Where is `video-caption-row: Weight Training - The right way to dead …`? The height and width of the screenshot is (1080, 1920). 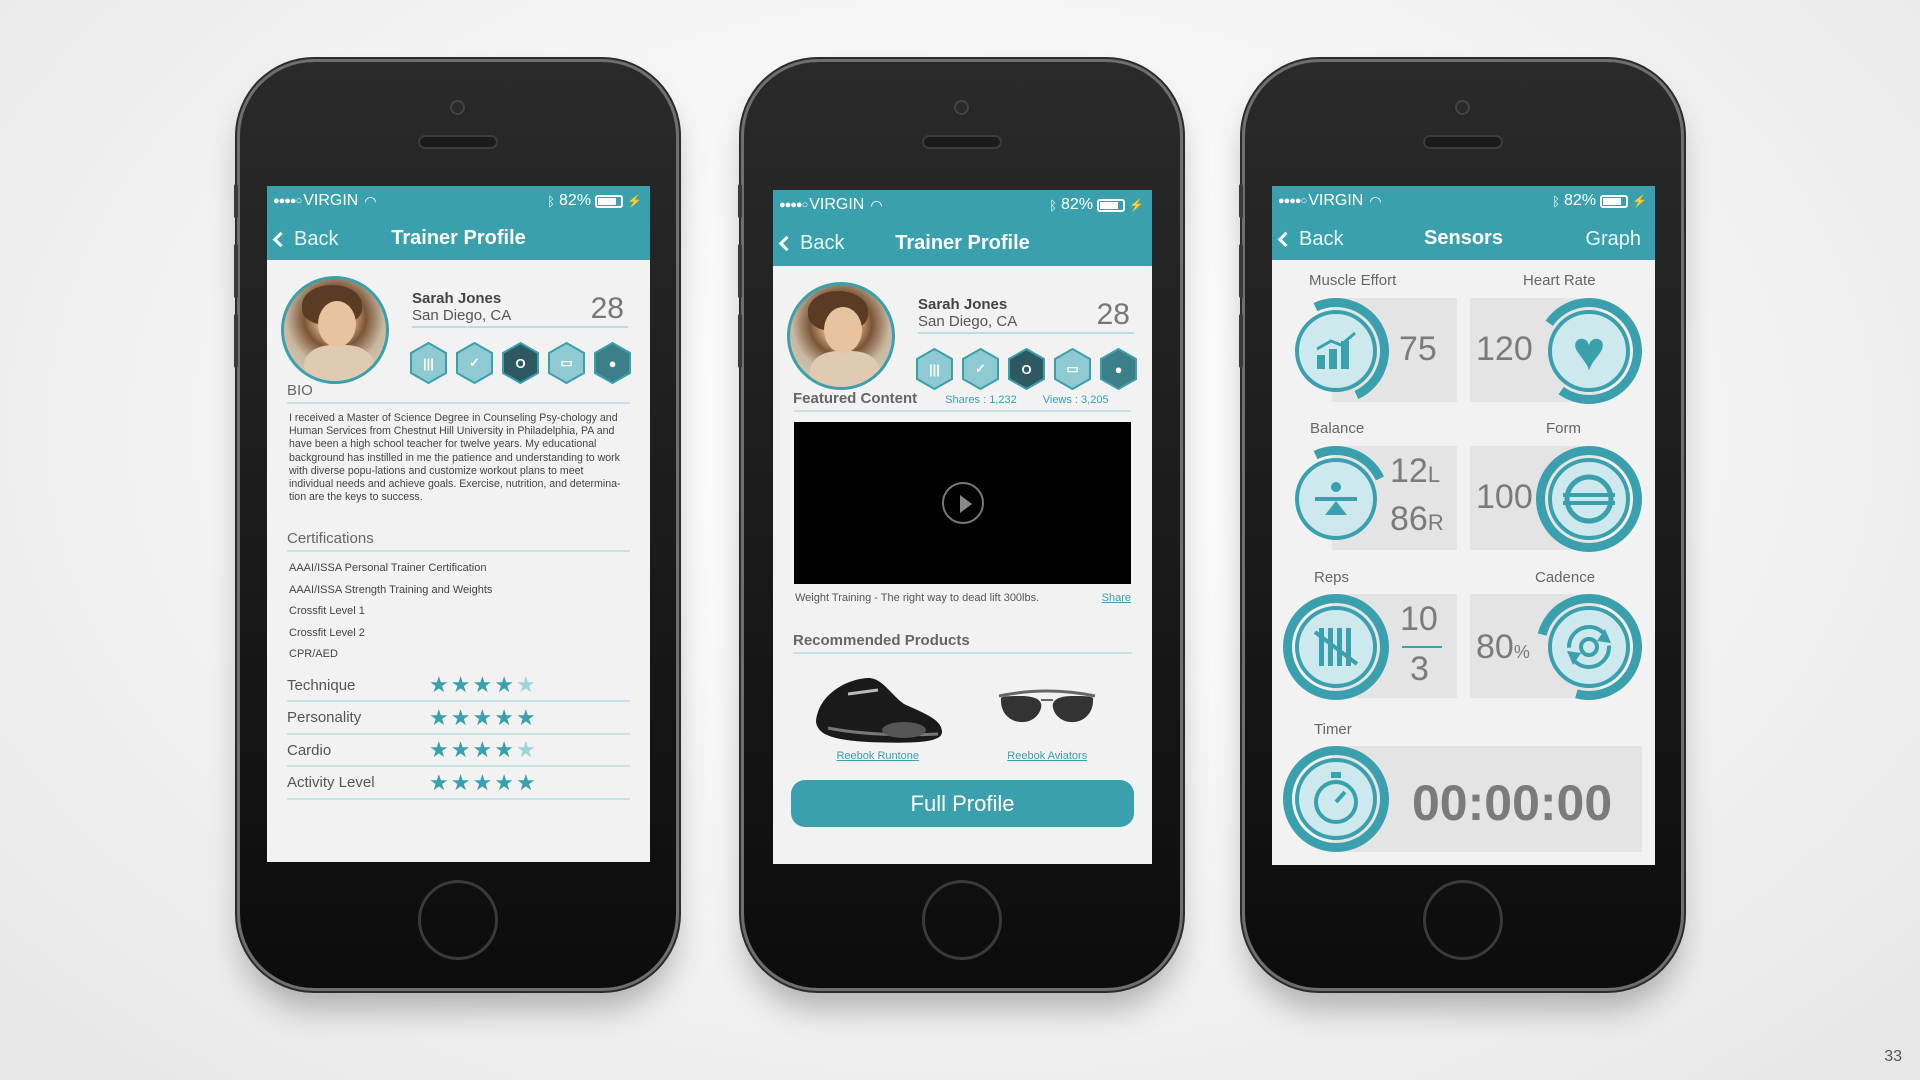
video-caption-row: Weight Training - The right way to dead … is located at coordinates (962, 594).